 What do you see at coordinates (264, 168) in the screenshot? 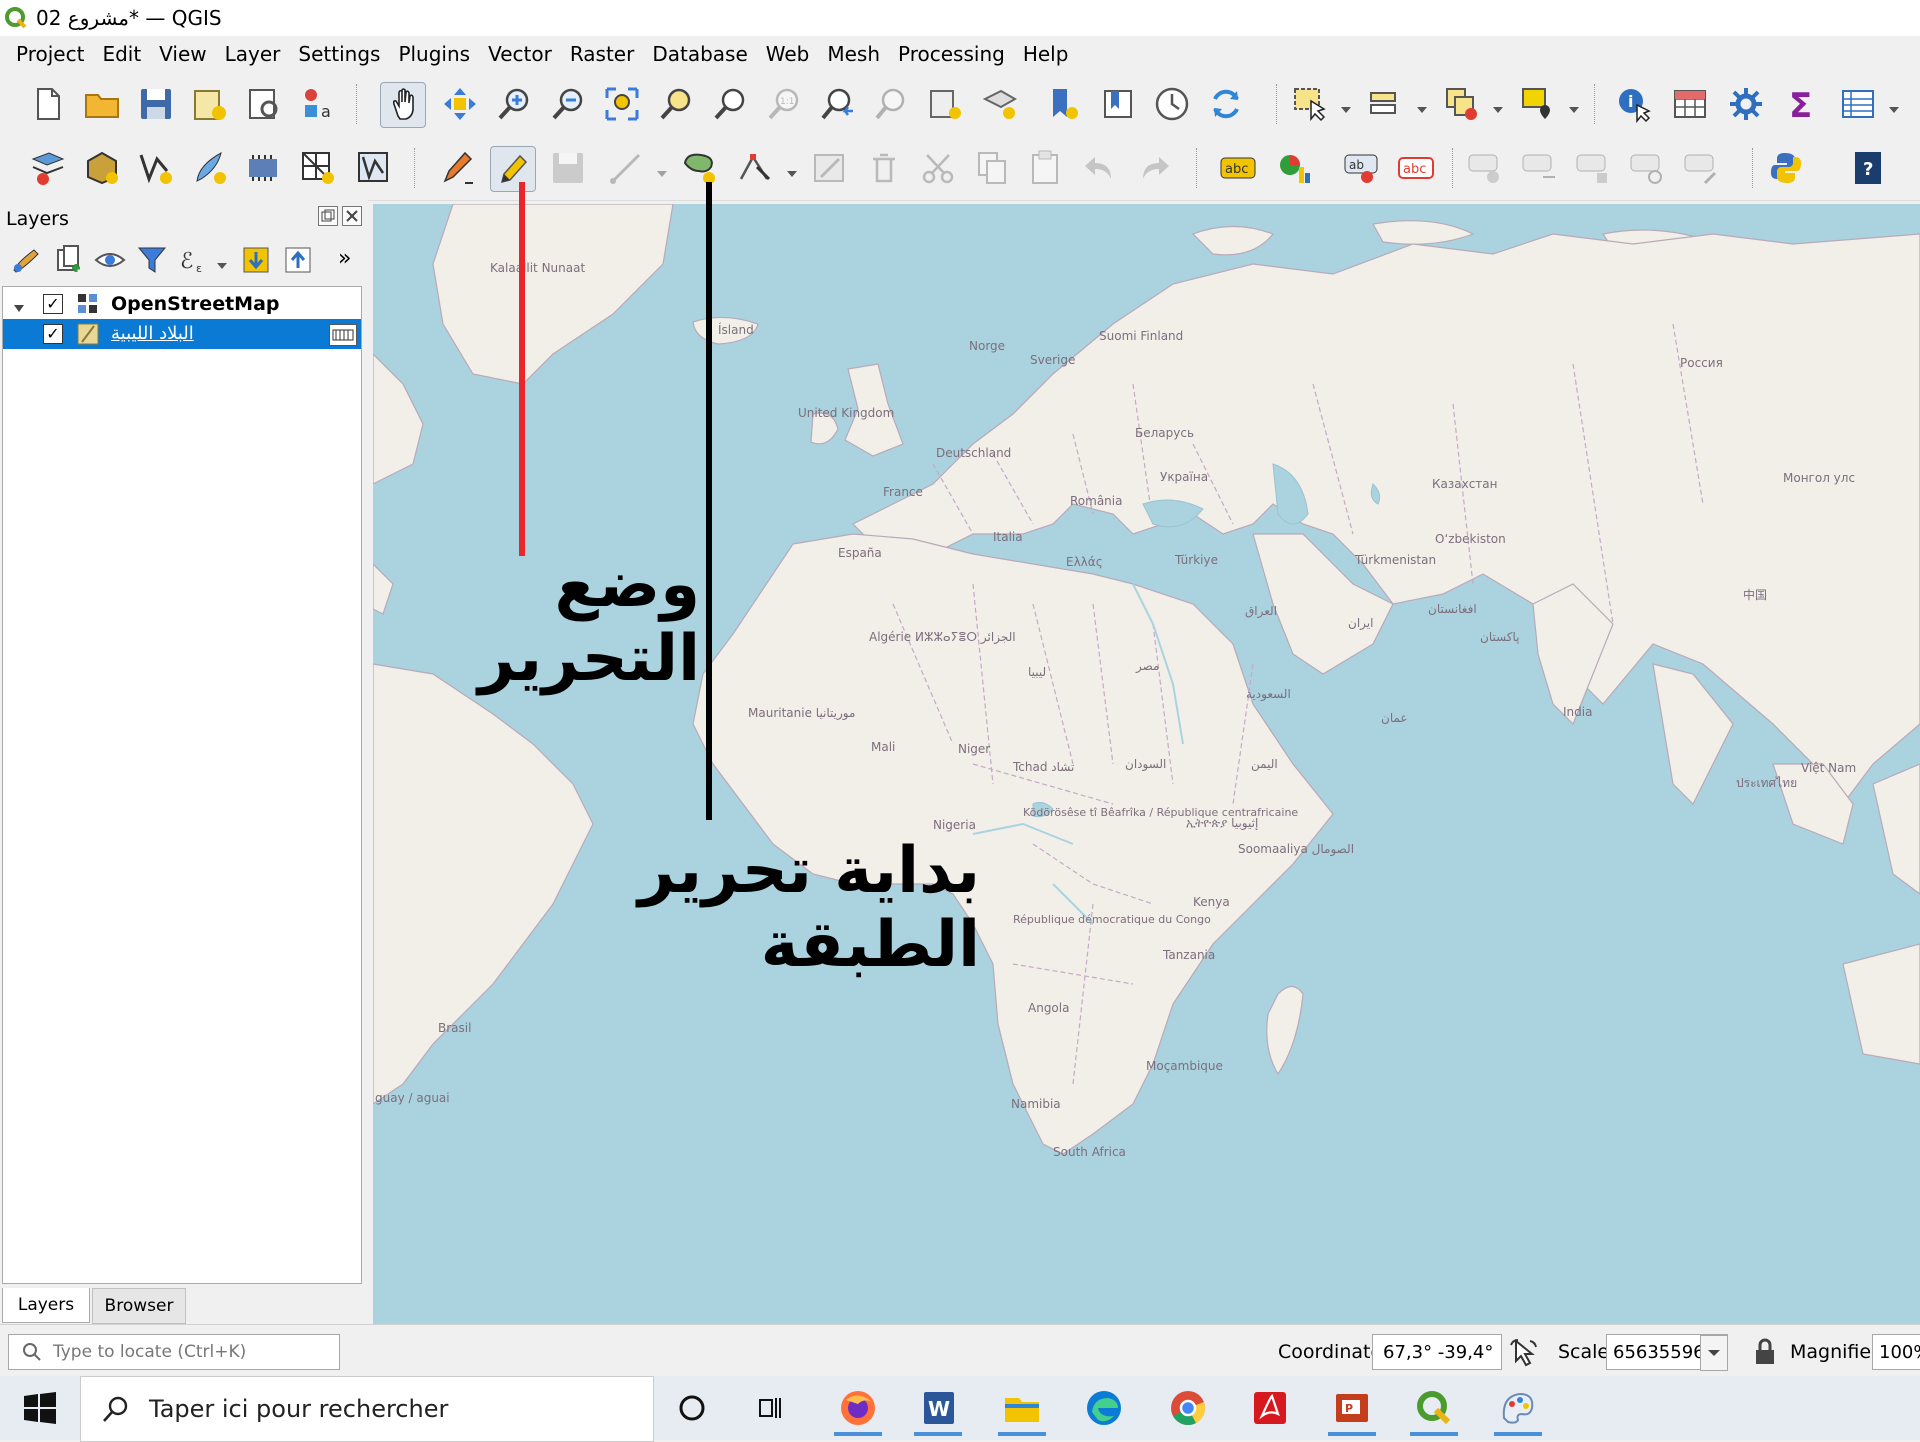
I see `new-virtual-layer-icon` at bounding box center [264, 168].